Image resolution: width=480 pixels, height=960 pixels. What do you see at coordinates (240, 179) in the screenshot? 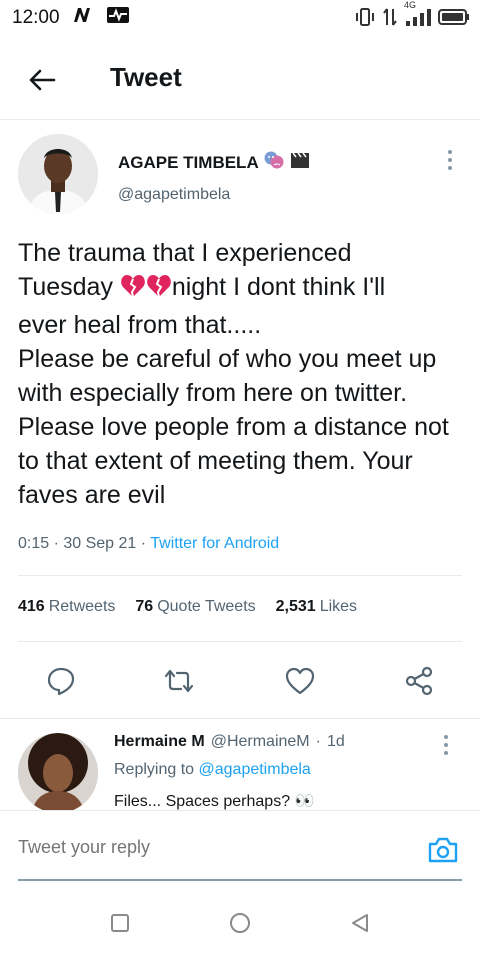
I see `tweet-author: AGAPE TIMBELA @agapetimbela` at bounding box center [240, 179].